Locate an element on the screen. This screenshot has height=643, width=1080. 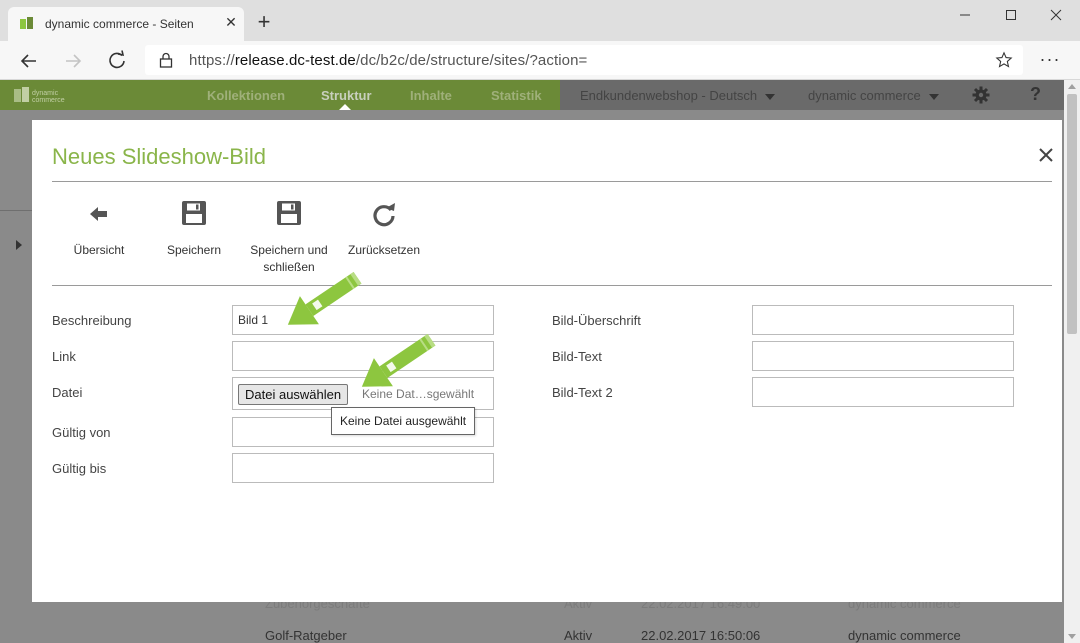
more-options-button: ··· is located at coordinates (1050, 61).